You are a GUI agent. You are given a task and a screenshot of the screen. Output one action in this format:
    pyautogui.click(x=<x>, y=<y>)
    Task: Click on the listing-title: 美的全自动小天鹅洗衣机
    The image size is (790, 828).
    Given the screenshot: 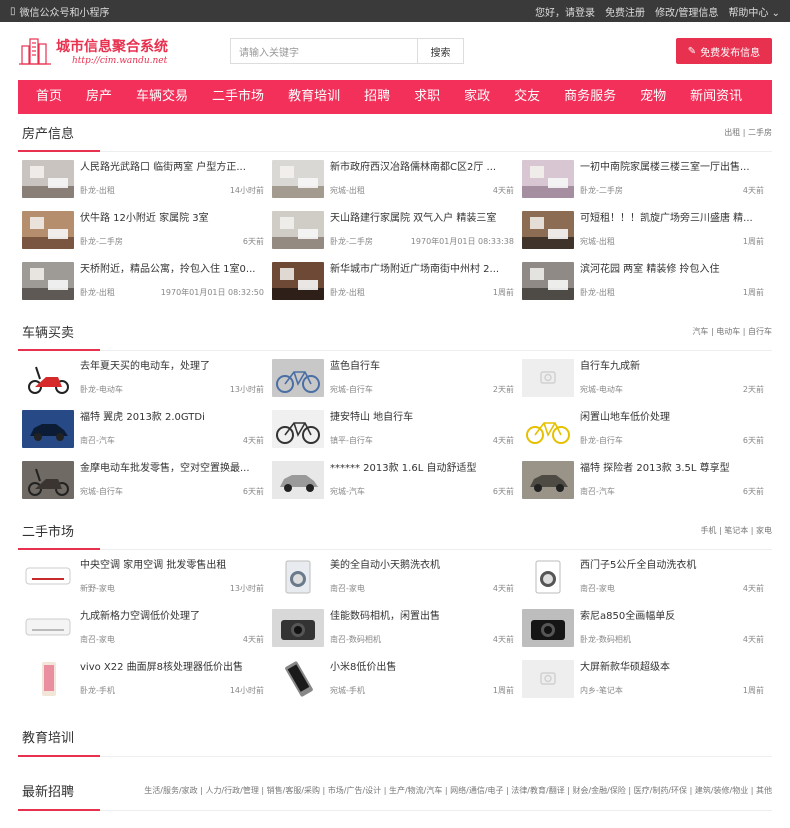 What is the action you would take?
    pyautogui.click(x=422, y=566)
    